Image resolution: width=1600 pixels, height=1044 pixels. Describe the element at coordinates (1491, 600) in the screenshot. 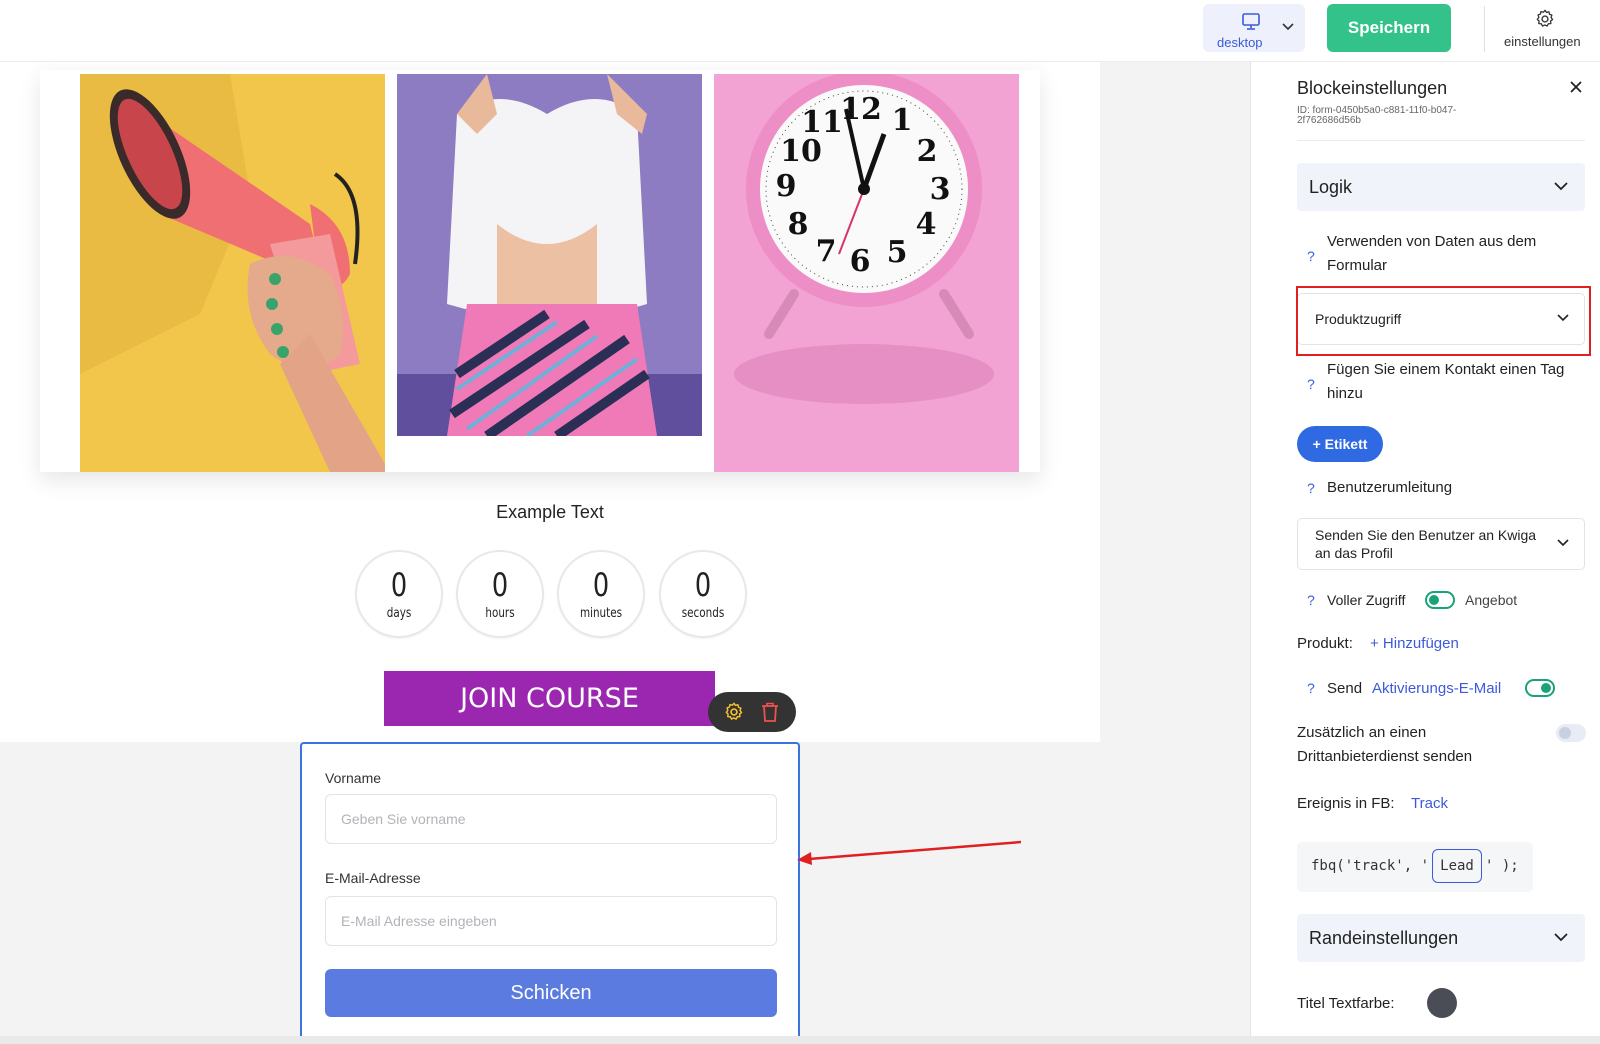

I see `offer-label: Angebot` at that location.